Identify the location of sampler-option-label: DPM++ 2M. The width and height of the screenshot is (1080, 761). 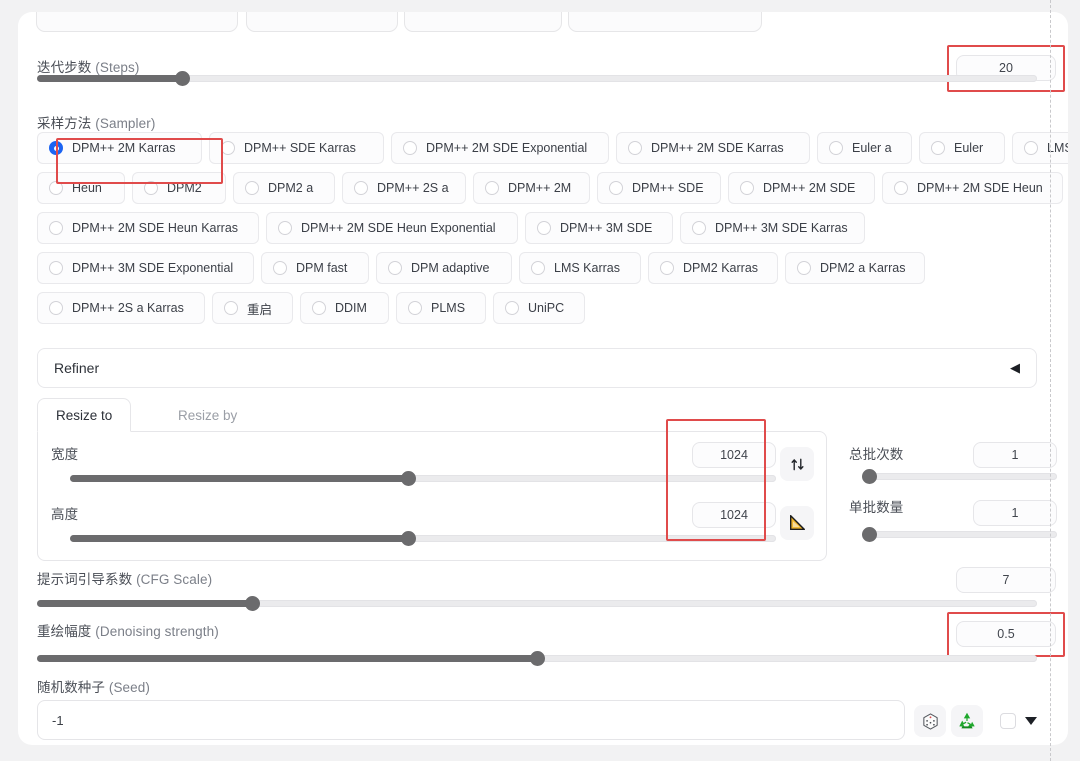
(540, 188).